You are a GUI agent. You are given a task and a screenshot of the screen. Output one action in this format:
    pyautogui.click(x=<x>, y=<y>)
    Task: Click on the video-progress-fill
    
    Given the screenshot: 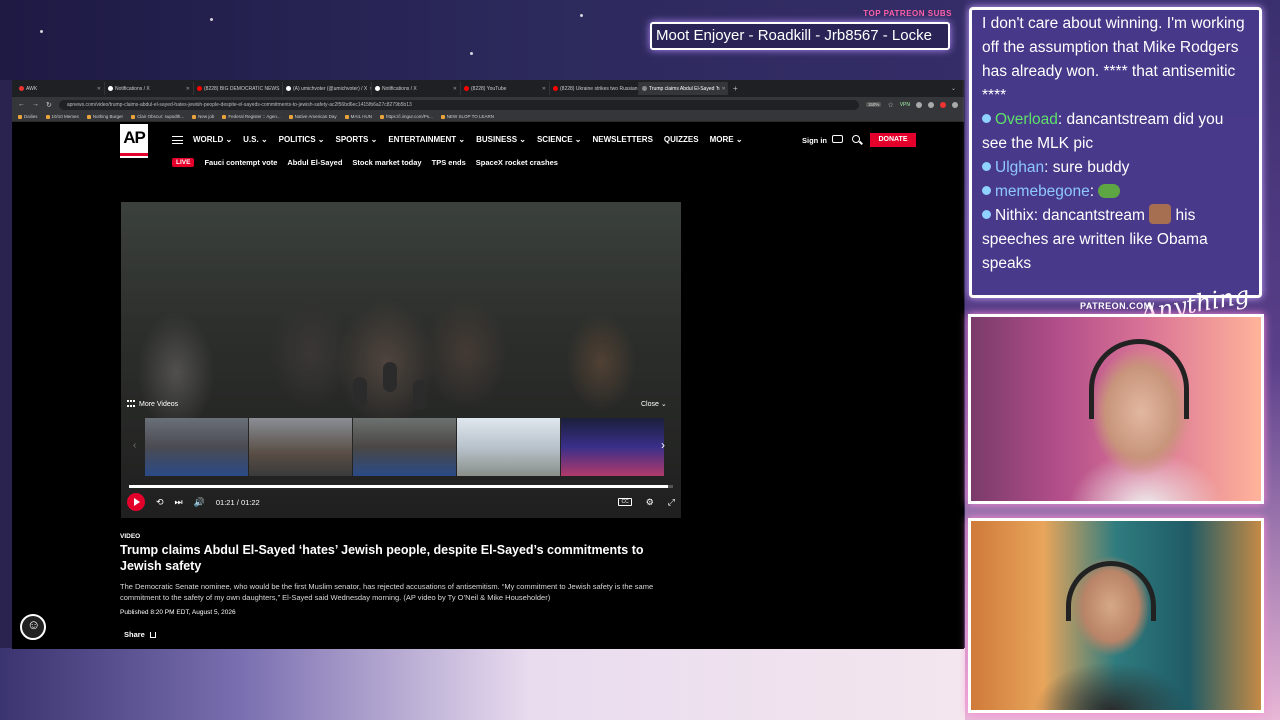 What is the action you would take?
    pyautogui.click(x=398, y=486)
    